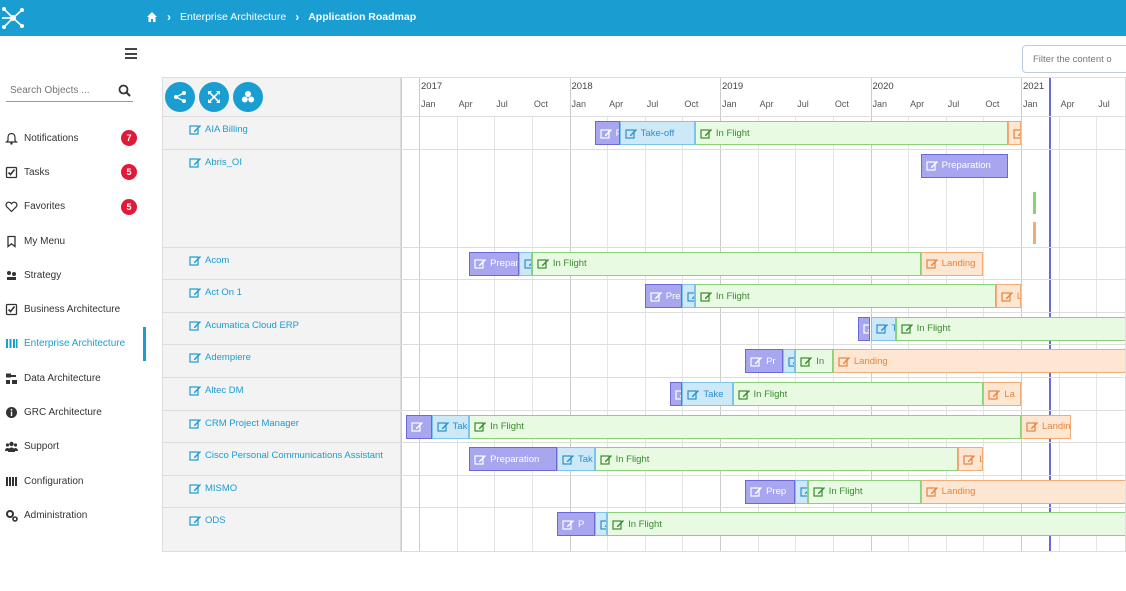 The height and width of the screenshot is (591, 1126). Describe the element at coordinates (207, 520) in the screenshot. I see `object-link: ODS` at that location.